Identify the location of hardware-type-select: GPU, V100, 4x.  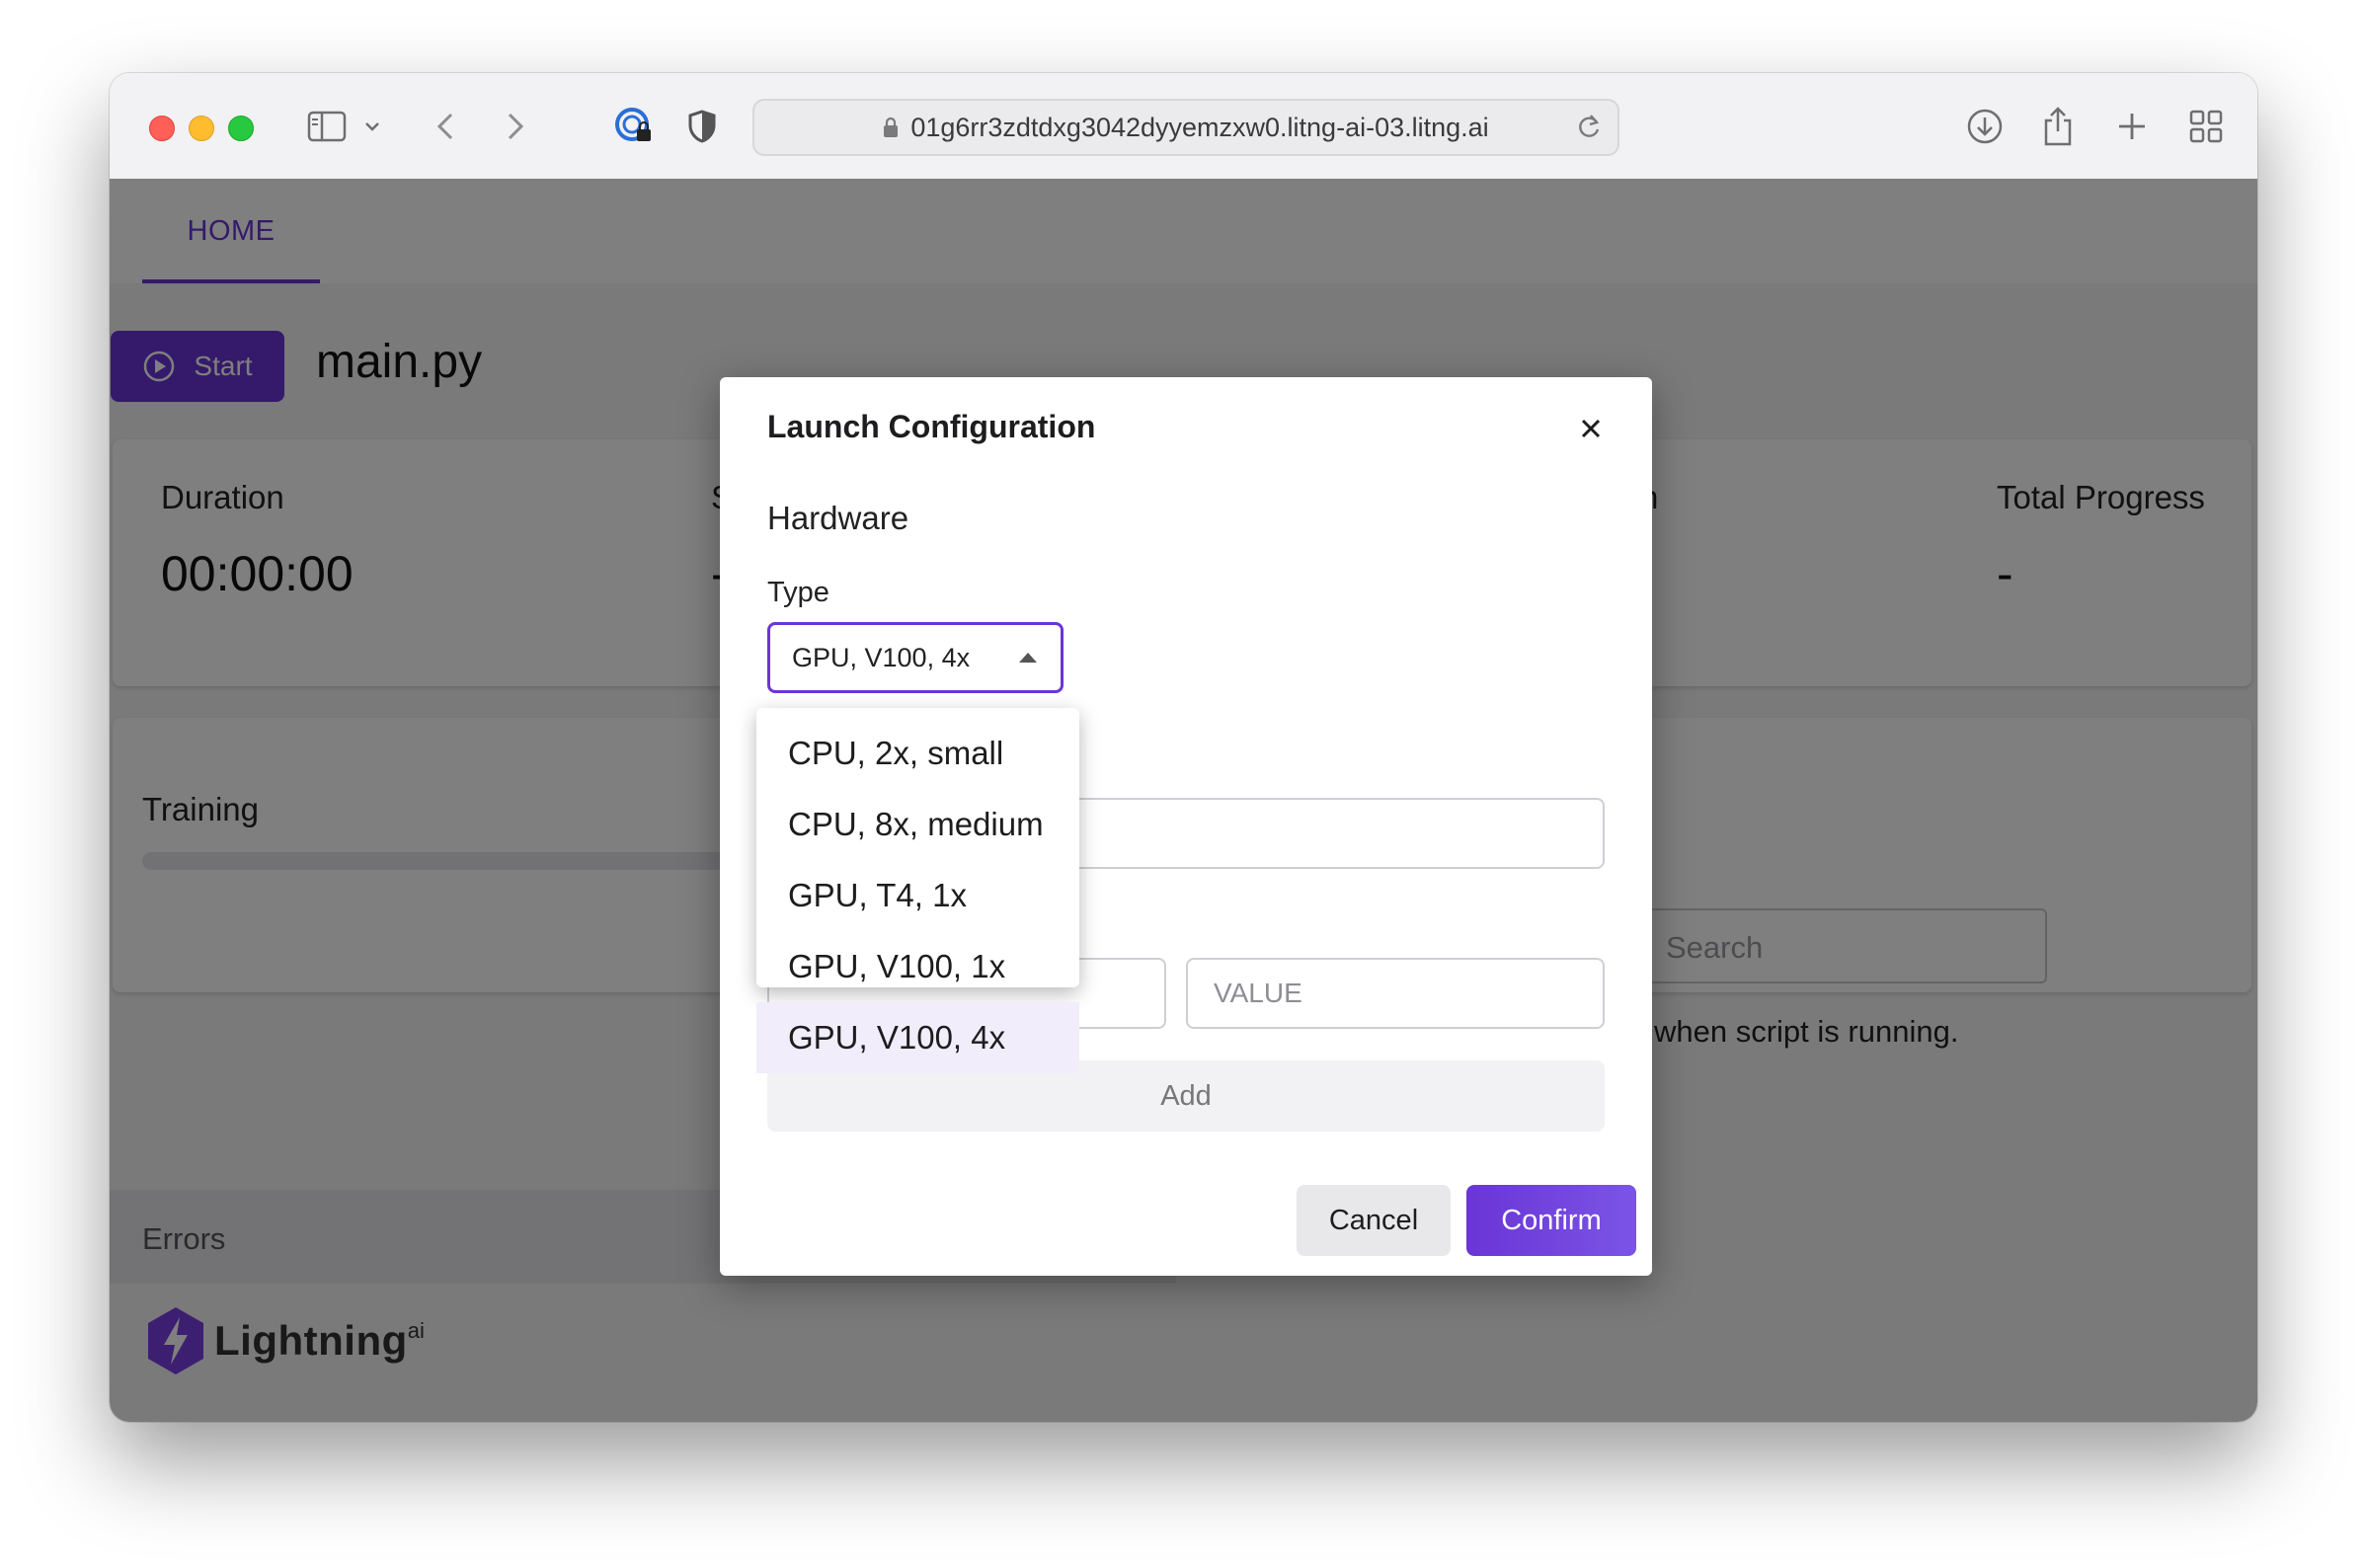
(915, 657).